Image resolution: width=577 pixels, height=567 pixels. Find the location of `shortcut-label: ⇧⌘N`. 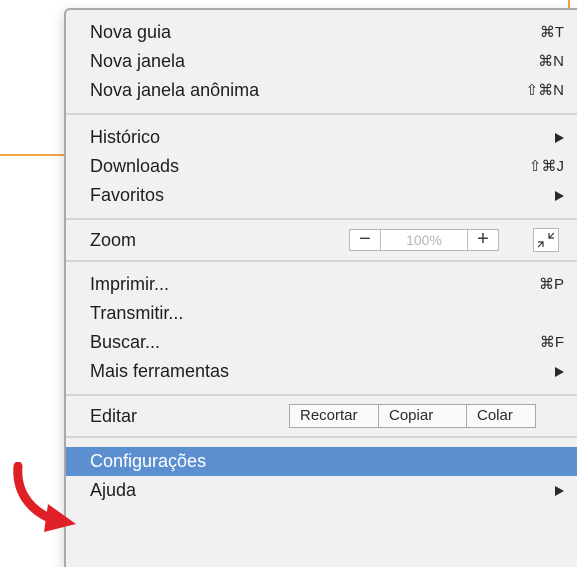

shortcut-label: ⇧⌘N is located at coordinates (544, 90).